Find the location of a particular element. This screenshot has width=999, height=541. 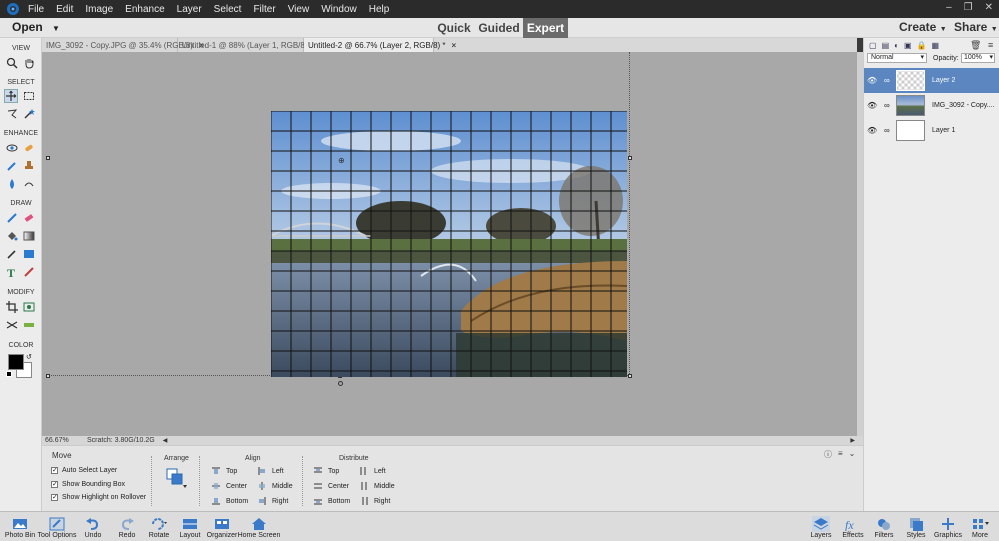

eraser-tool-icon is located at coordinates (29, 218).